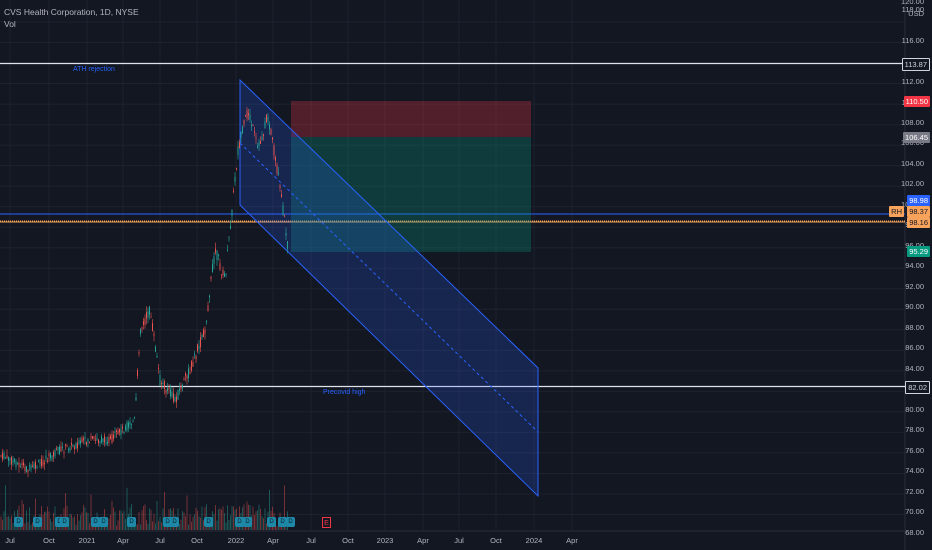 The height and width of the screenshot is (550, 932). What do you see at coordinates (896, 211) in the screenshot?
I see `current-price-label: RH` at bounding box center [896, 211].